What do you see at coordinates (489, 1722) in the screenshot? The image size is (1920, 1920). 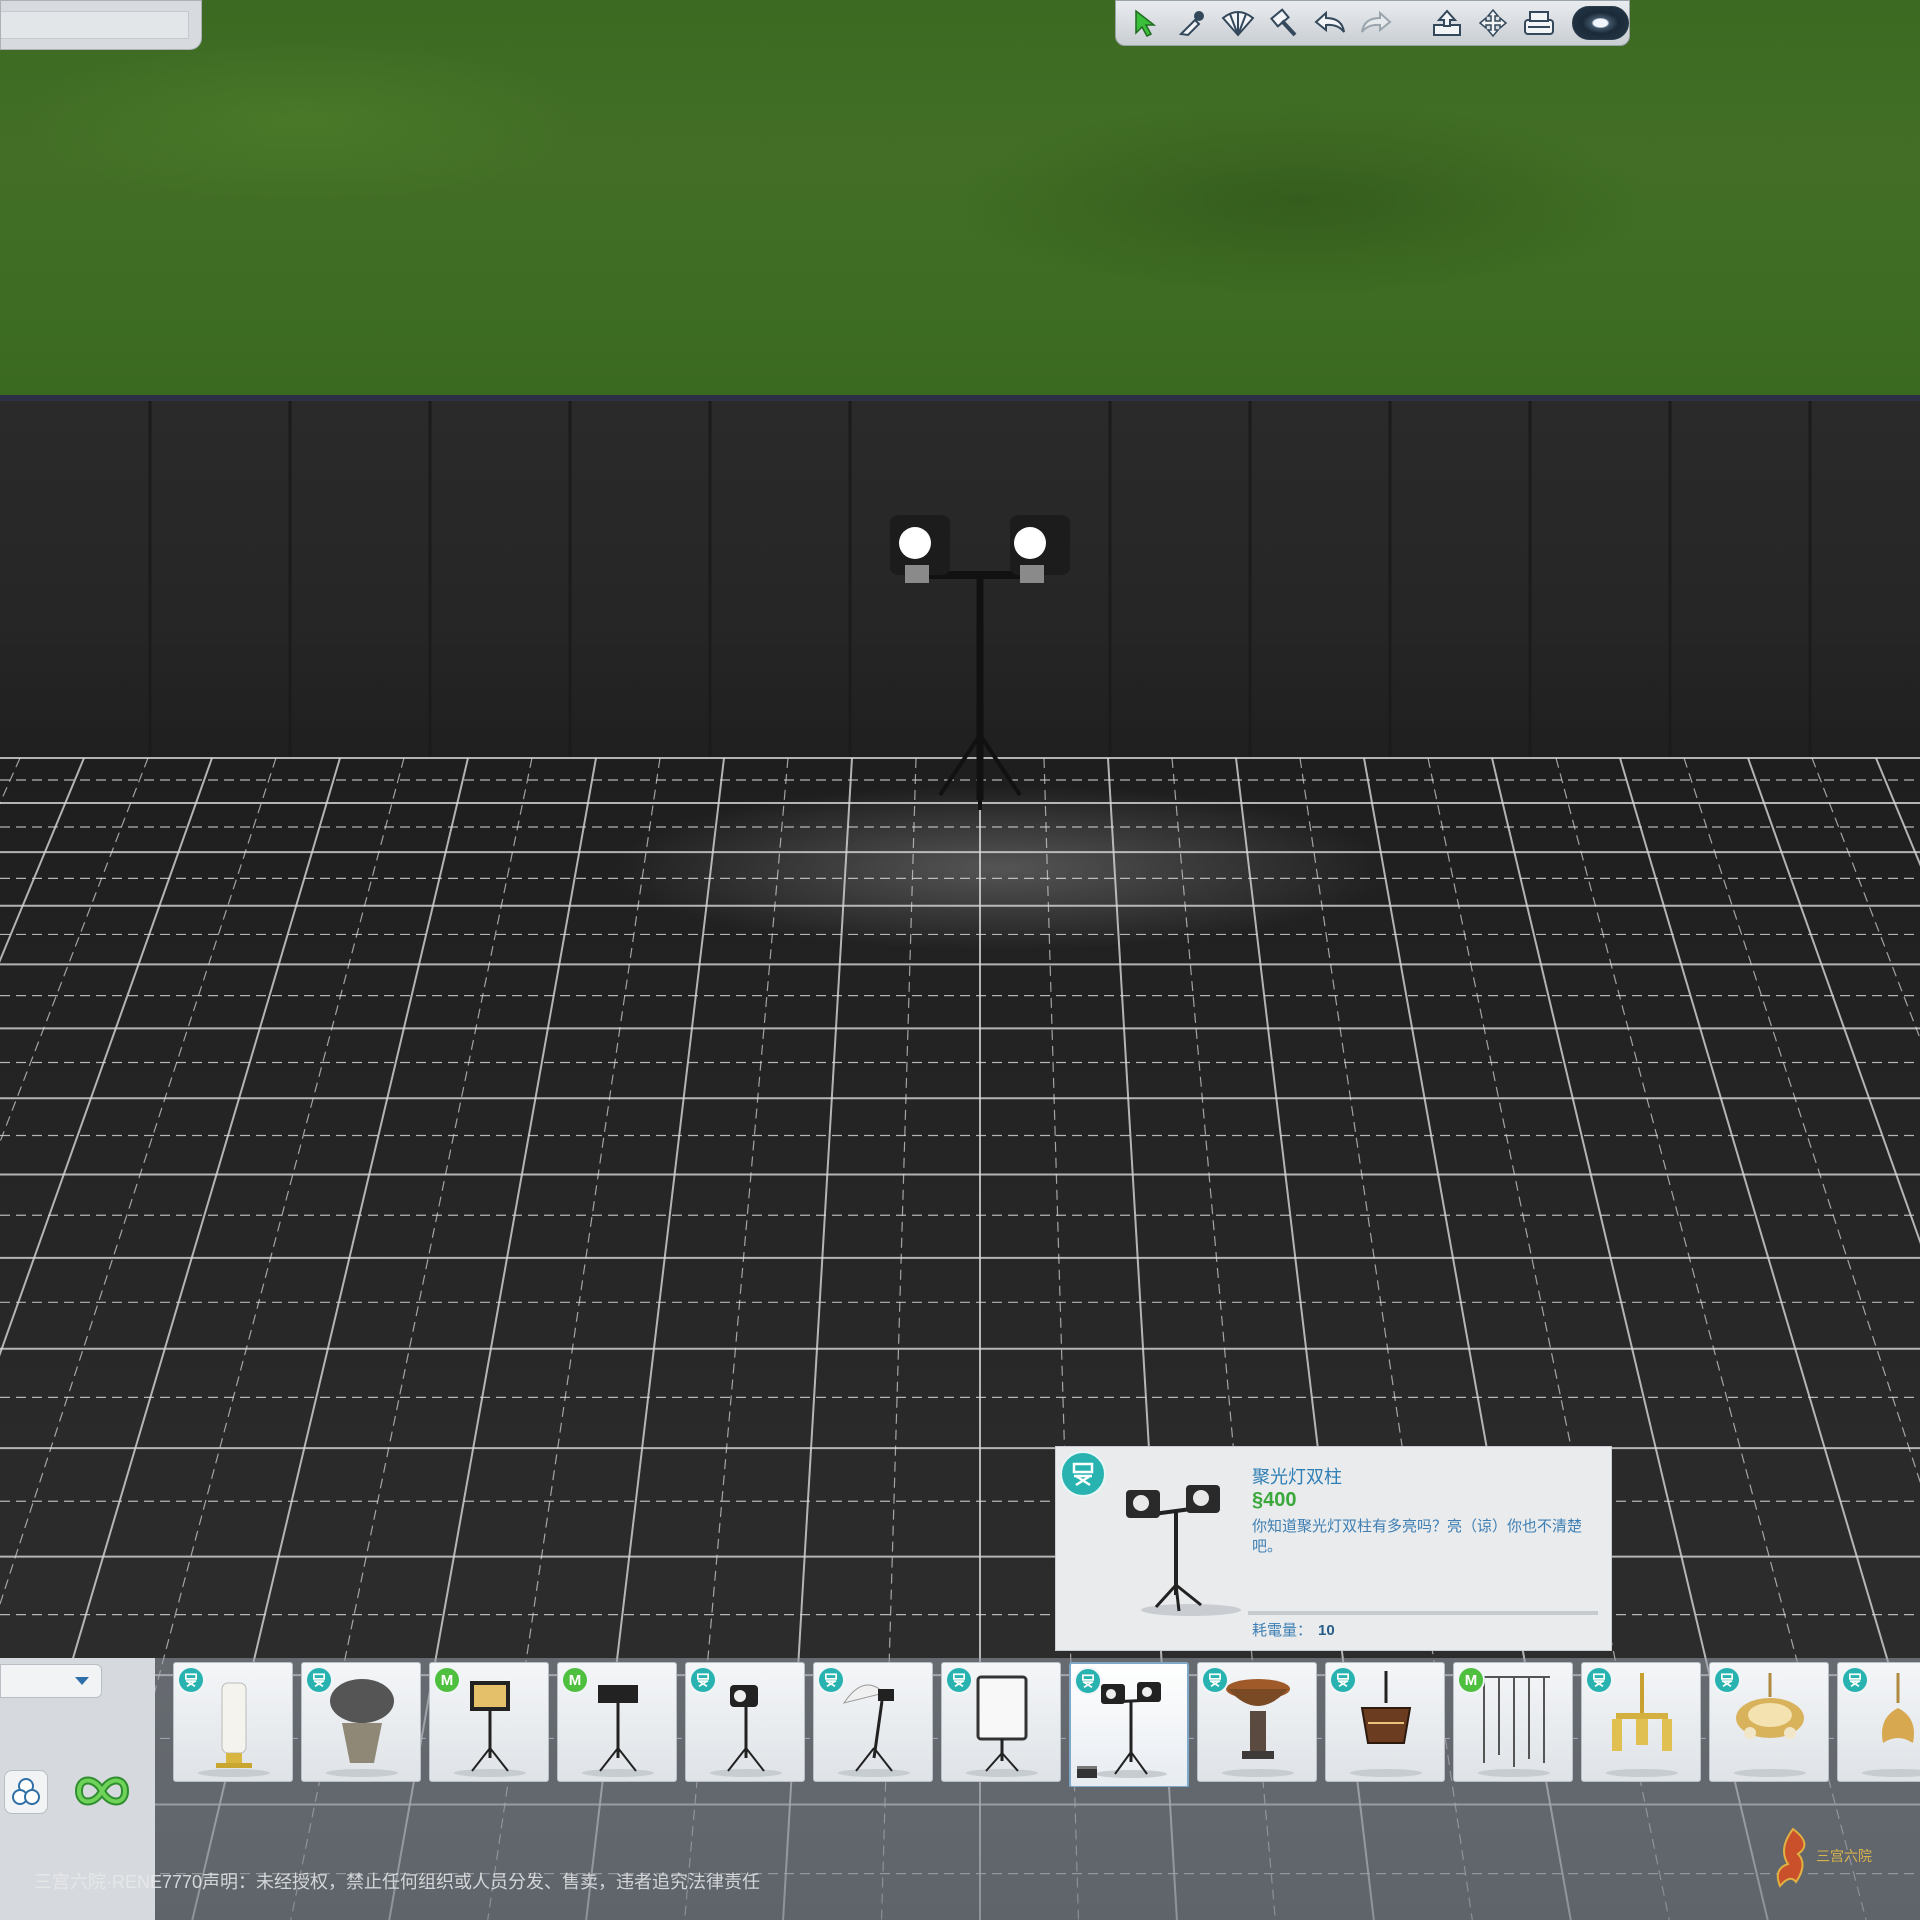 I see `catalog-item-led-panel-stand: M` at bounding box center [489, 1722].